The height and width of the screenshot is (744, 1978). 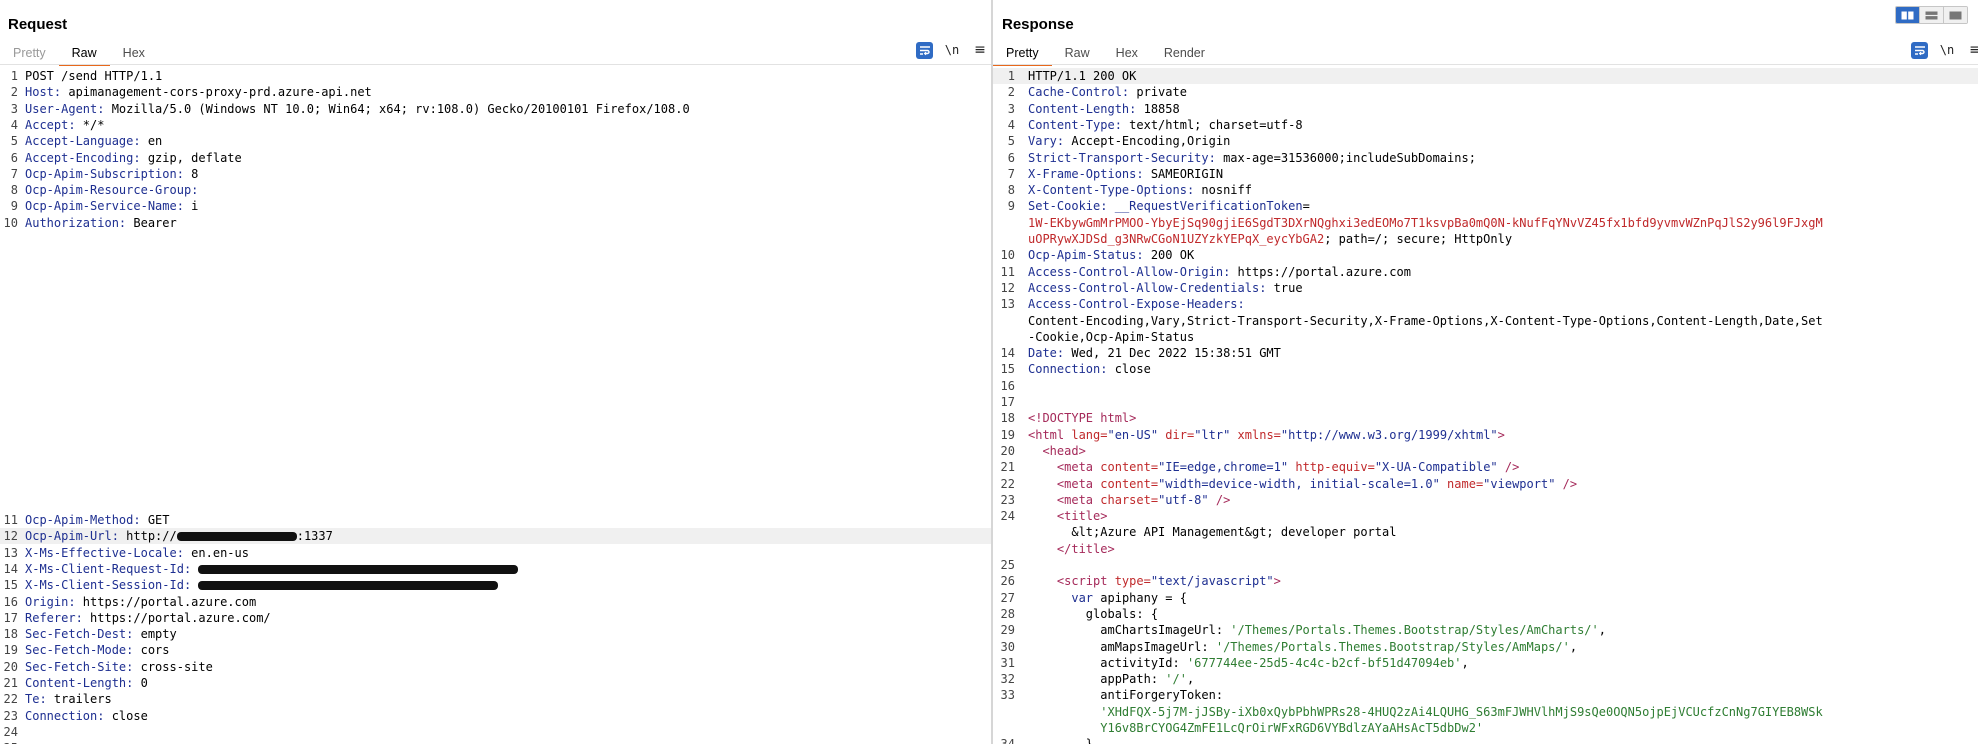 What do you see at coordinates (101, 223) in the screenshot?
I see `request-line-text: Authorization: Bearer` at bounding box center [101, 223].